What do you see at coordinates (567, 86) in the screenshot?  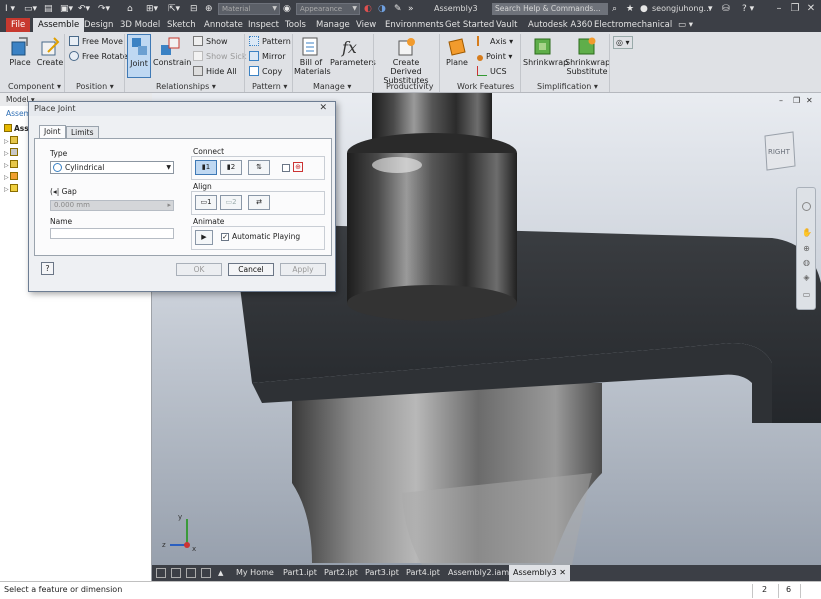 I see `simplification-group-label: Simplification ▾` at bounding box center [567, 86].